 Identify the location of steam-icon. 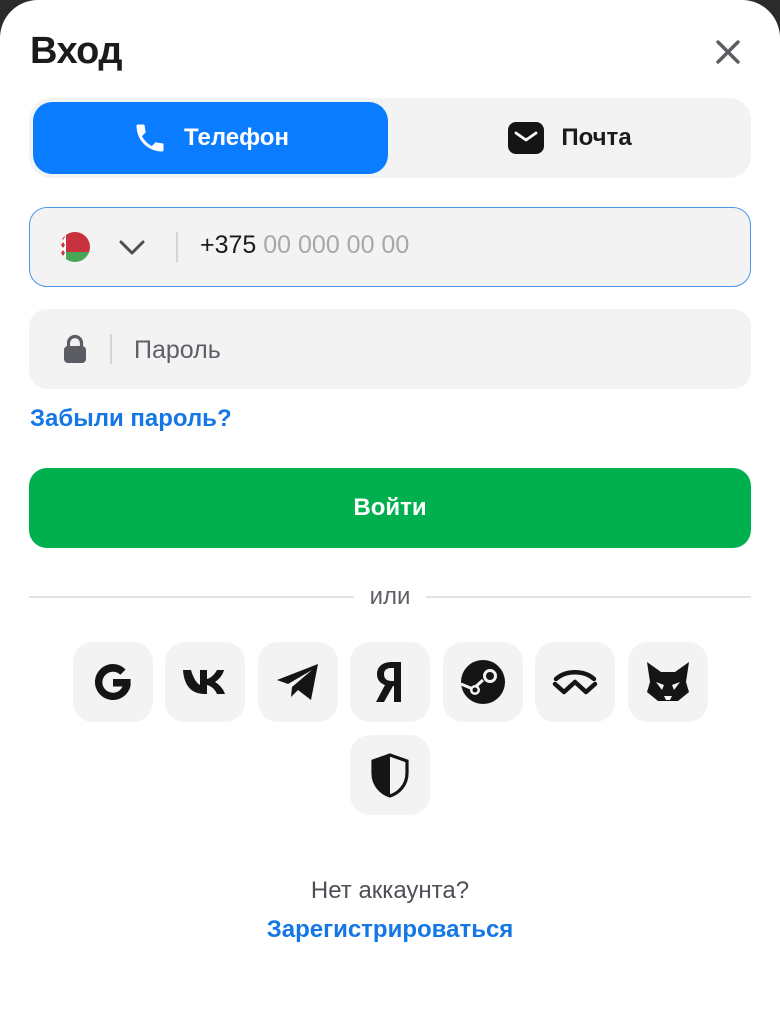
(482, 682).